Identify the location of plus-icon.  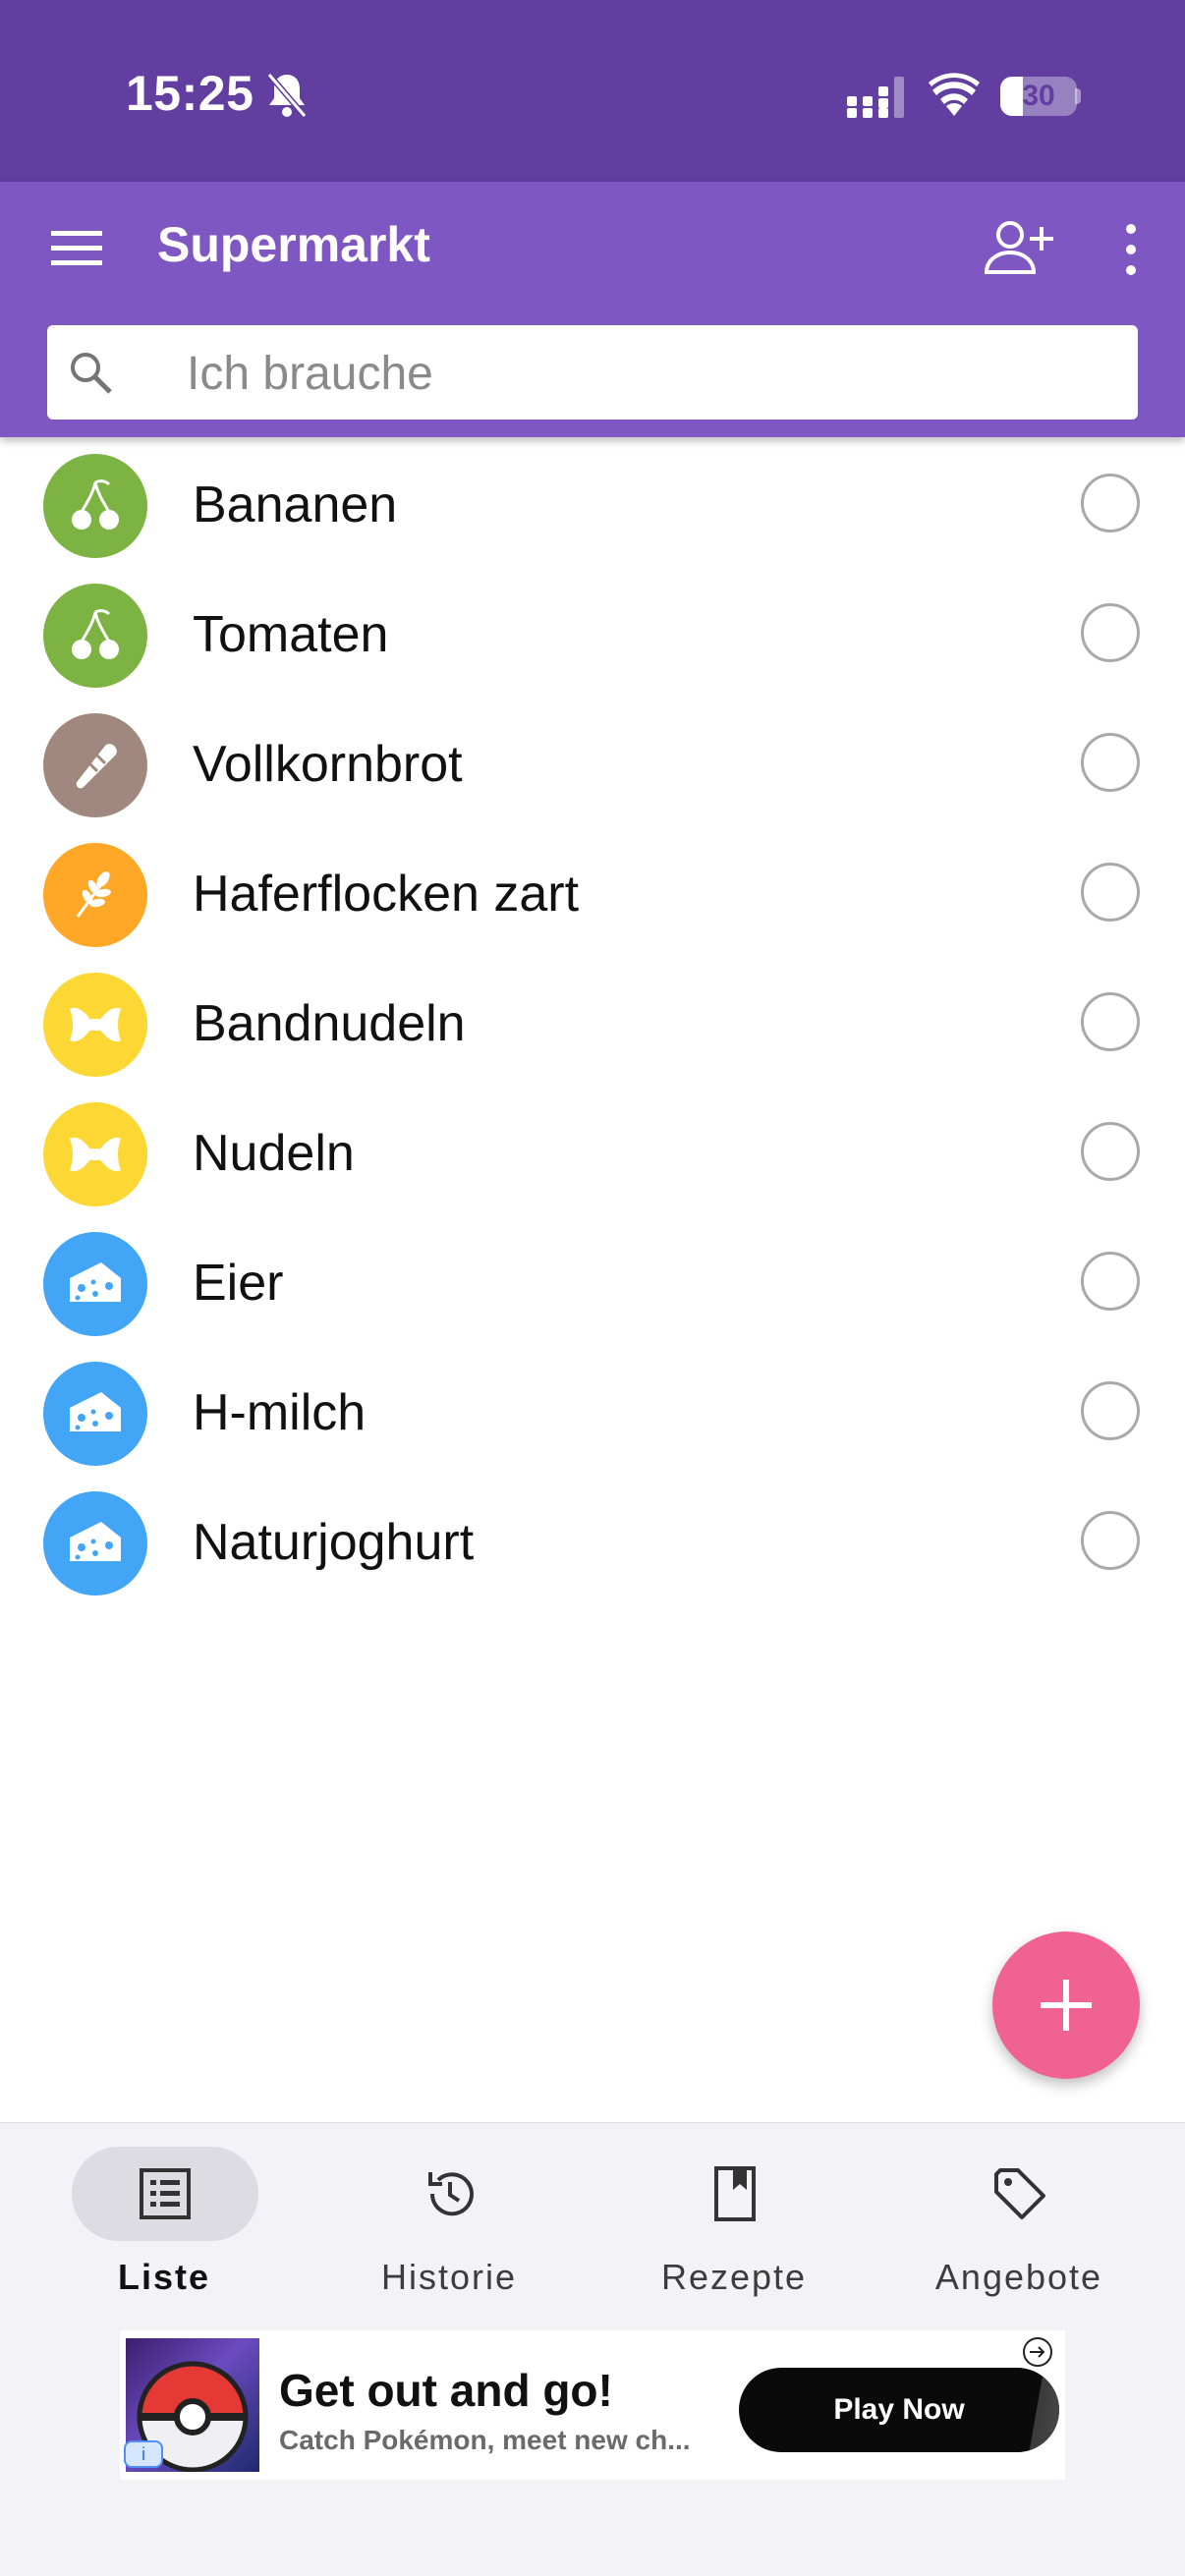
(1067, 2005).